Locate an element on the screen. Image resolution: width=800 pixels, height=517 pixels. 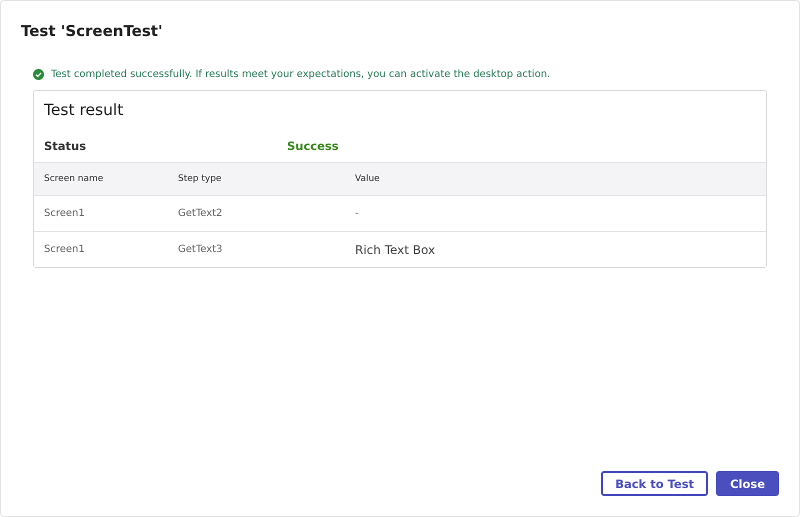
column-header: Value is located at coordinates (368, 179).